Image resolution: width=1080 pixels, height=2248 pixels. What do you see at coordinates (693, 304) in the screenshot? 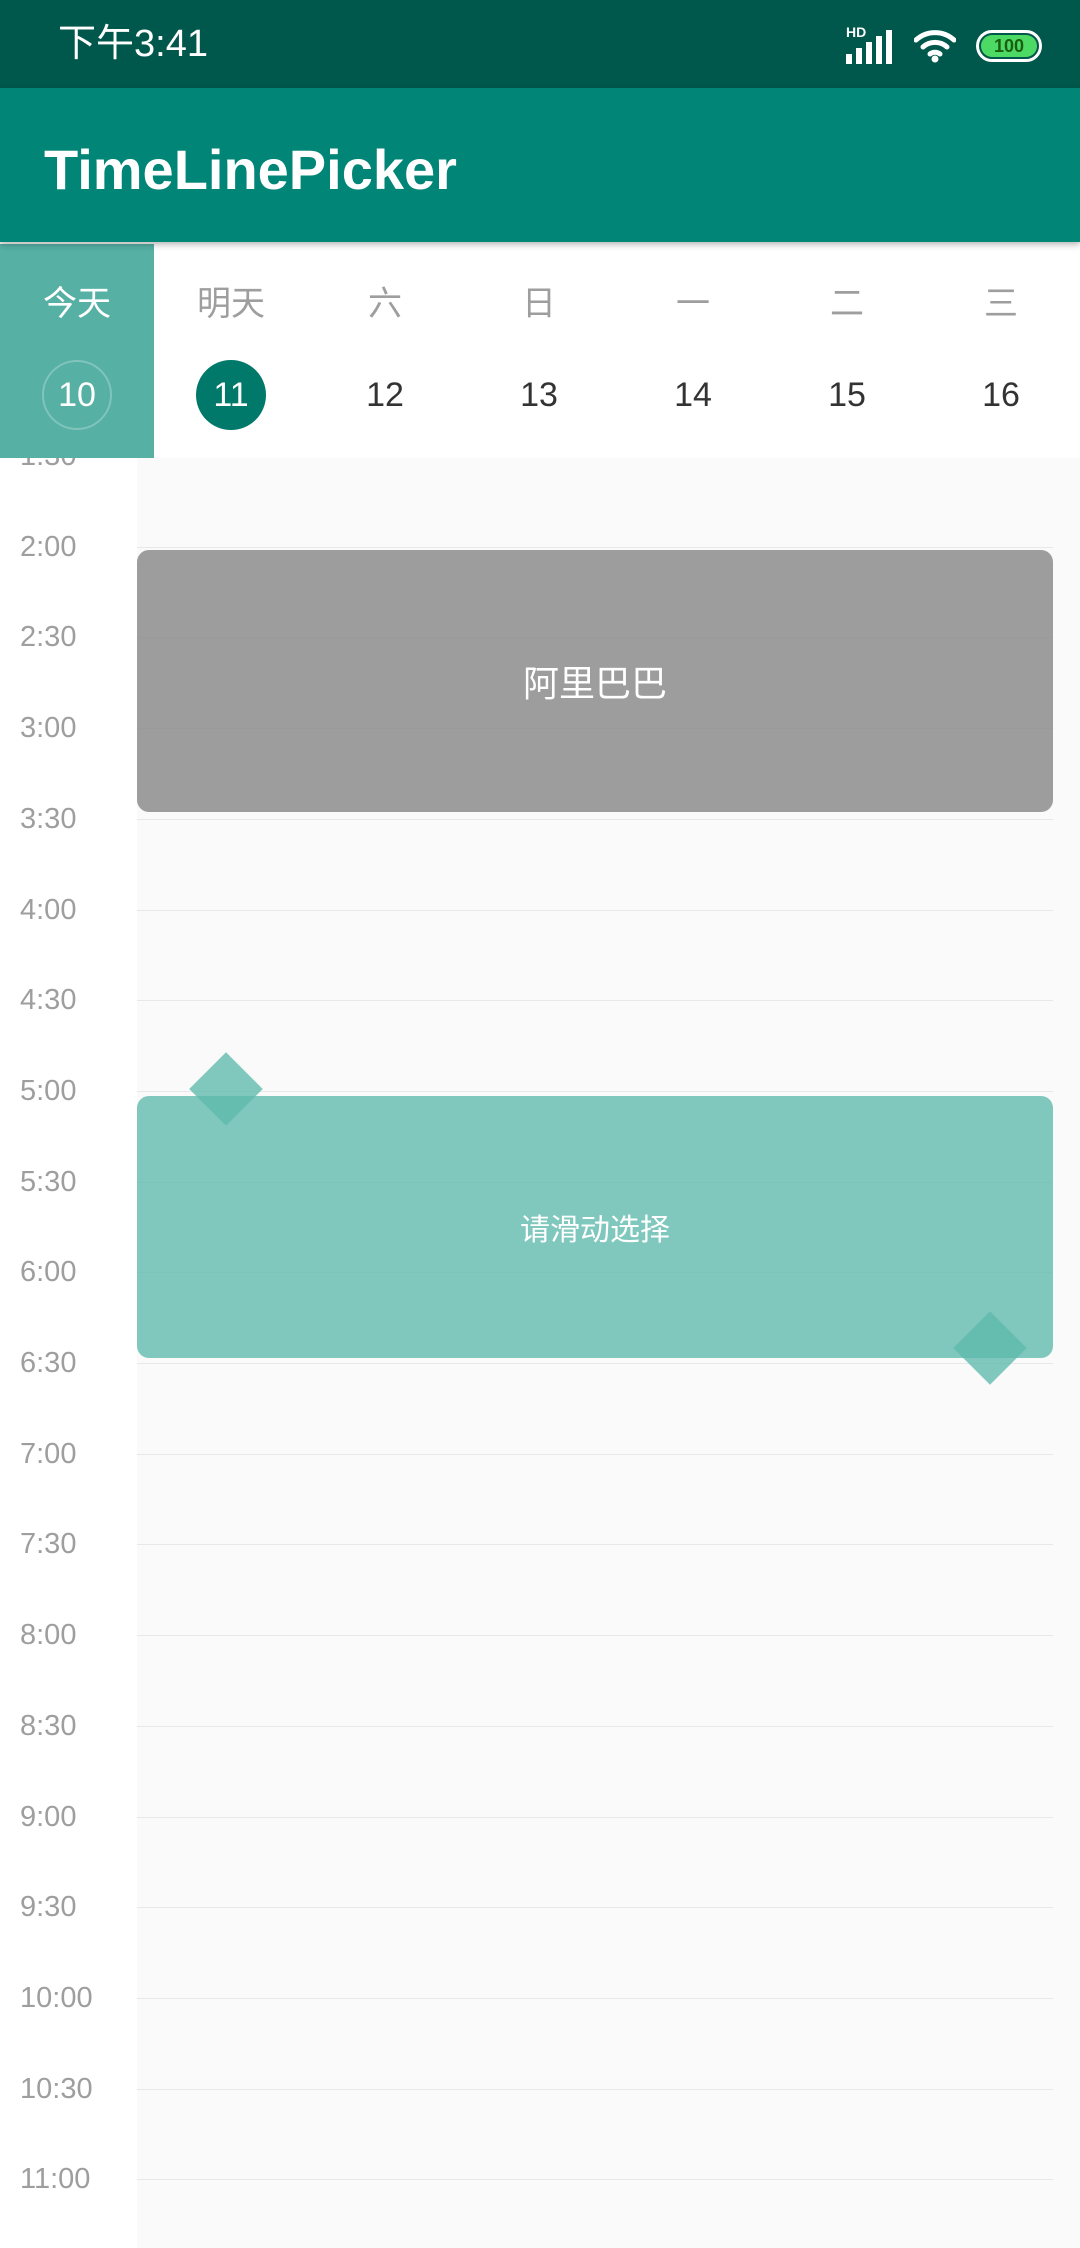
I see `day-name: 一` at bounding box center [693, 304].